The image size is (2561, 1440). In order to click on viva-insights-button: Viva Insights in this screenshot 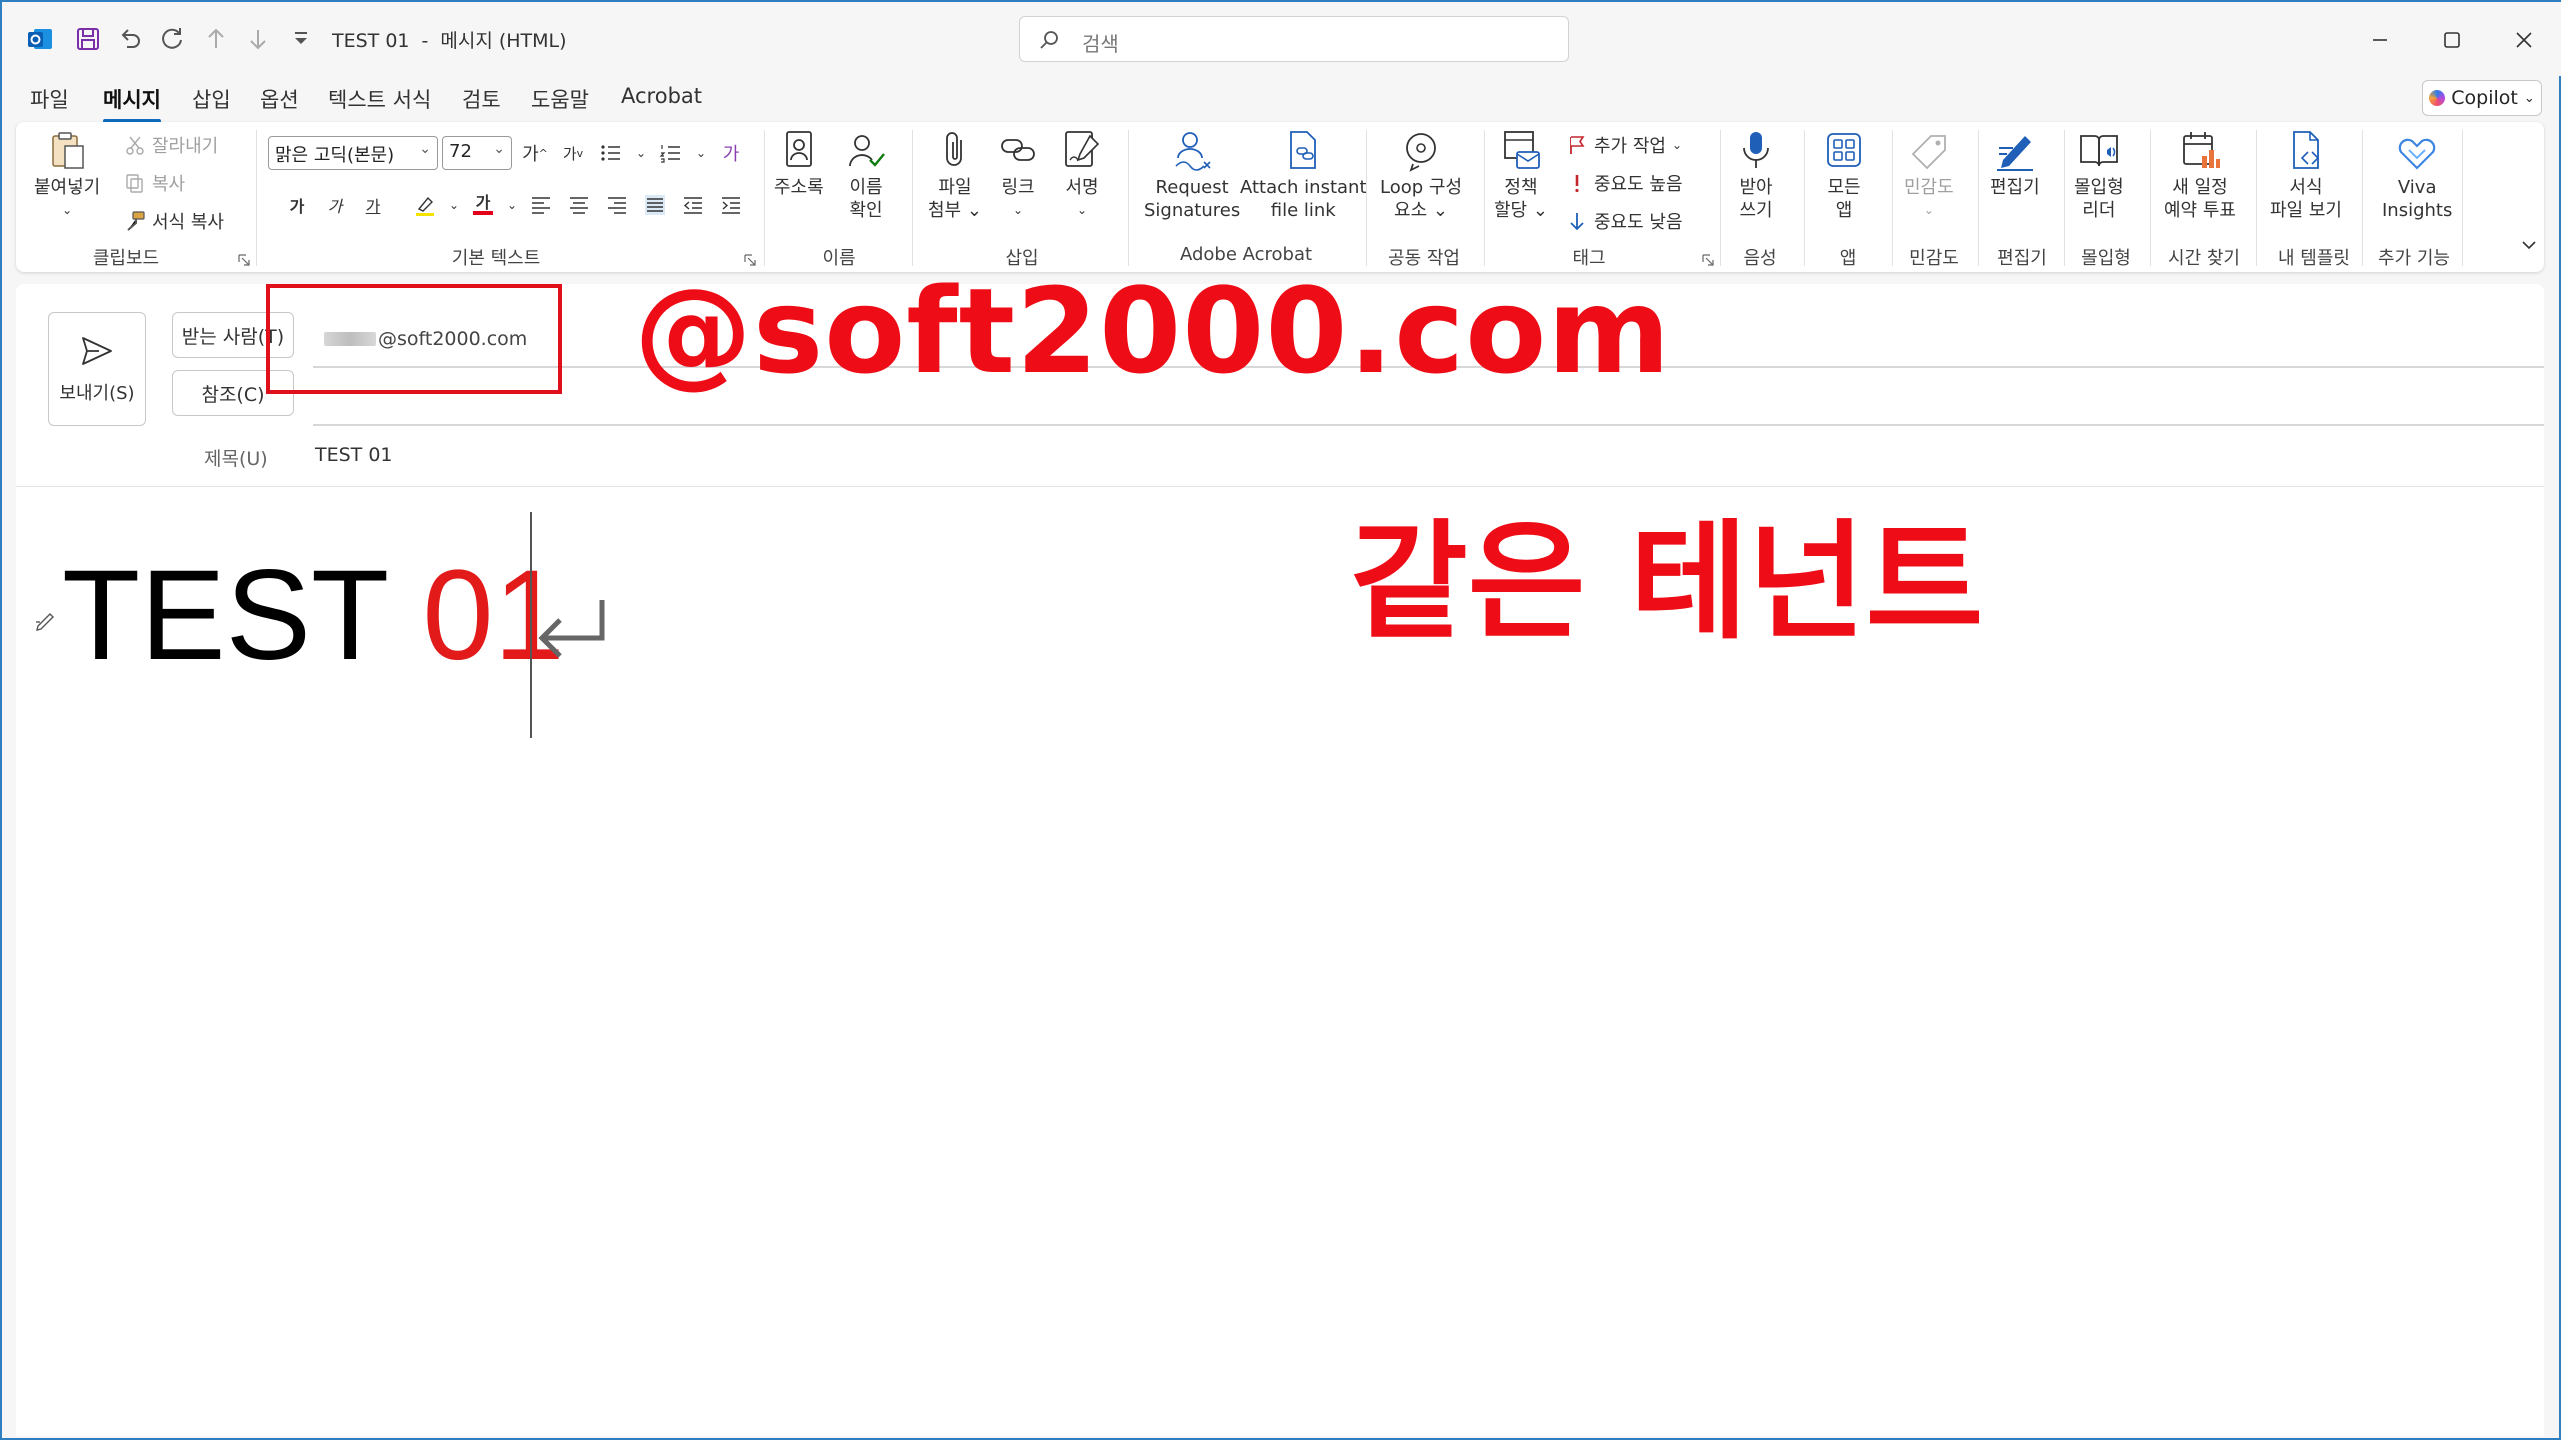, I will do `click(2417, 175)`.